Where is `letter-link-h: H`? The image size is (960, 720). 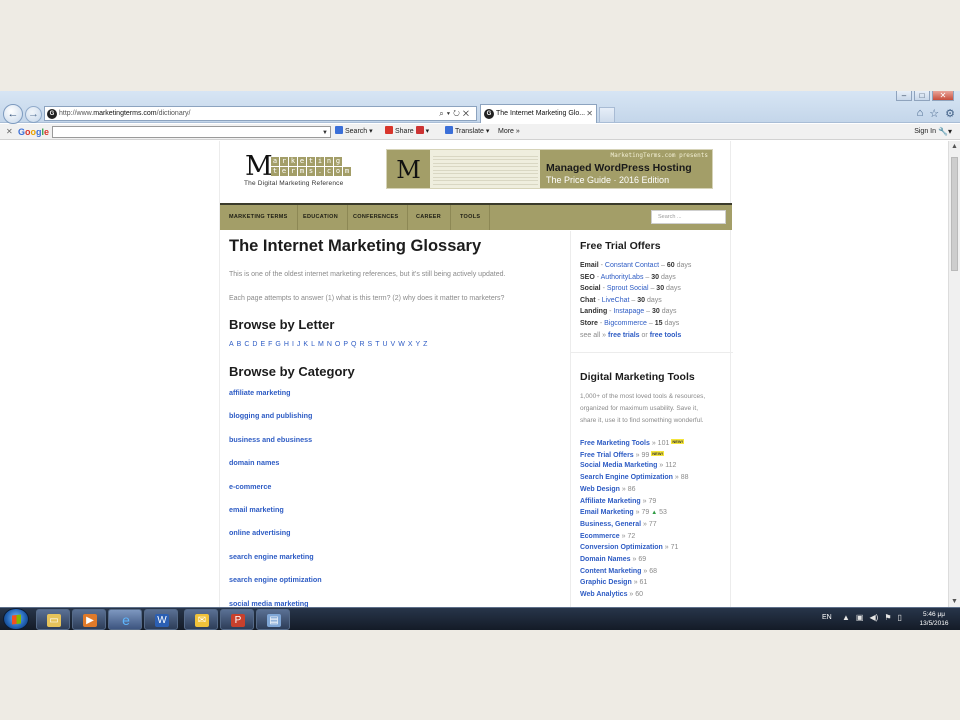
letter-link-h: H is located at coordinates (286, 344).